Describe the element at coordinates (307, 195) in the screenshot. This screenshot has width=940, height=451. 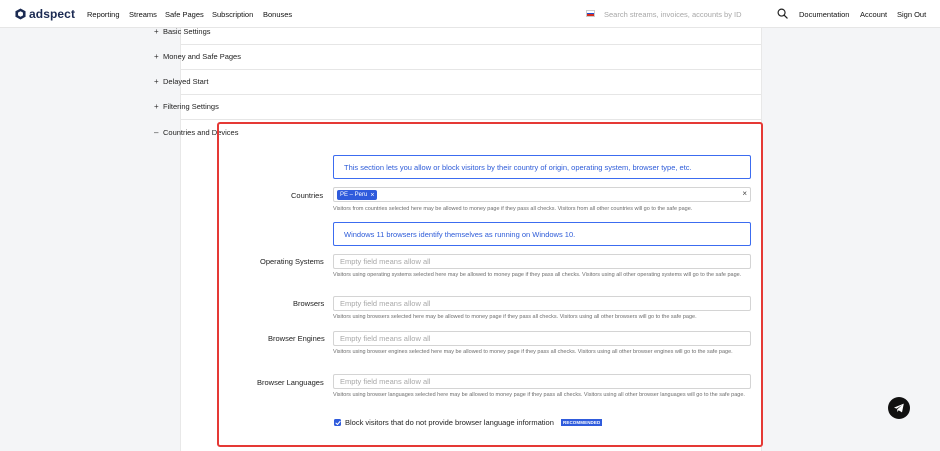
I see `countries-label: Countries` at that location.